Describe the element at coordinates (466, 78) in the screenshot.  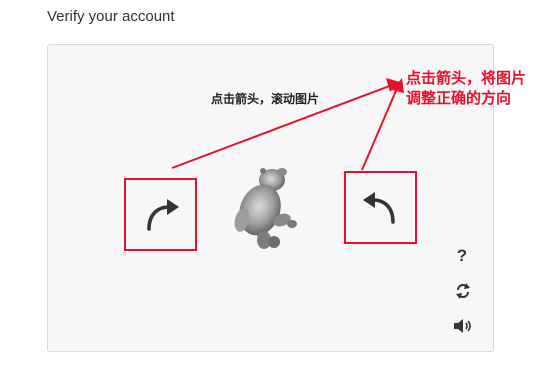
I see `annotation-line-1: 点击箭头，将图片` at that location.